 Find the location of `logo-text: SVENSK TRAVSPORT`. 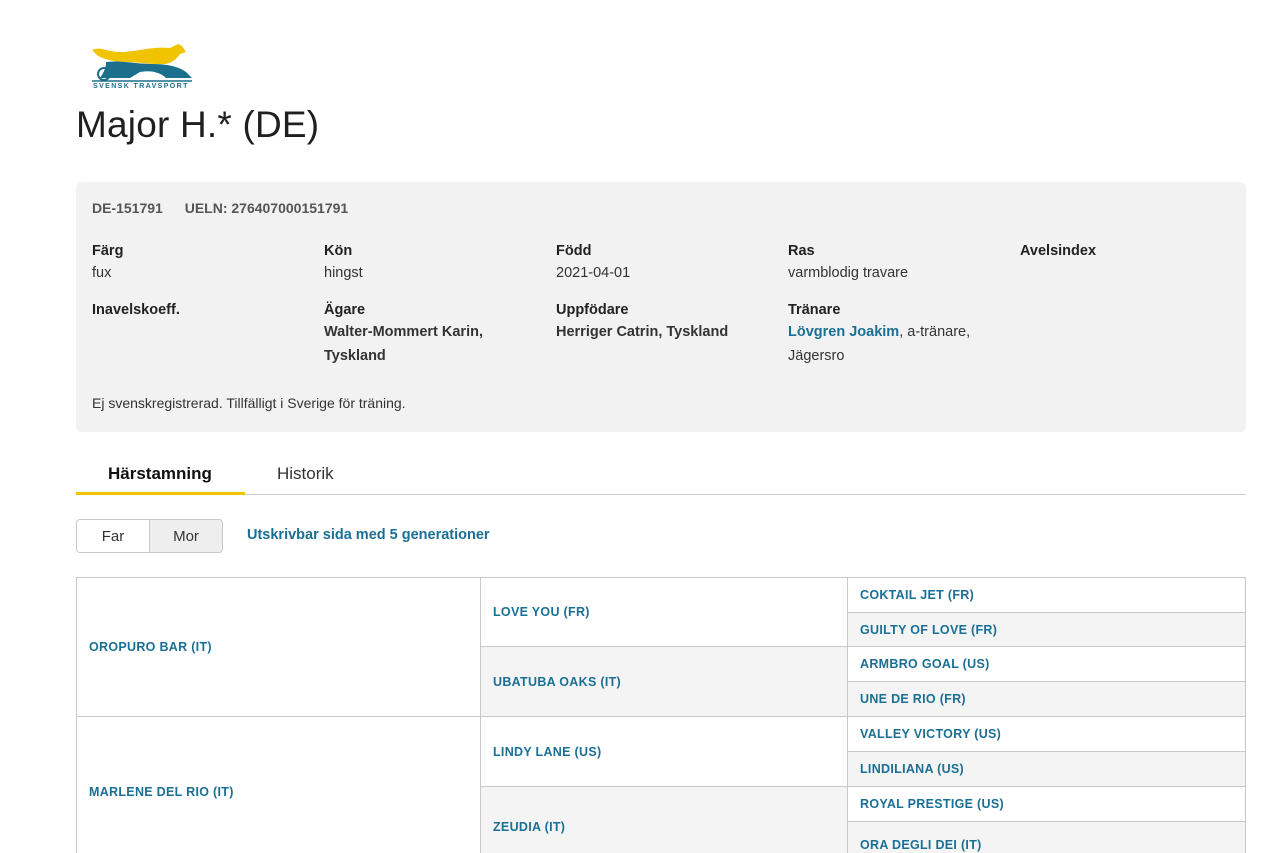

logo-text: SVENSK TRAVSPORT is located at coordinates (141, 86).